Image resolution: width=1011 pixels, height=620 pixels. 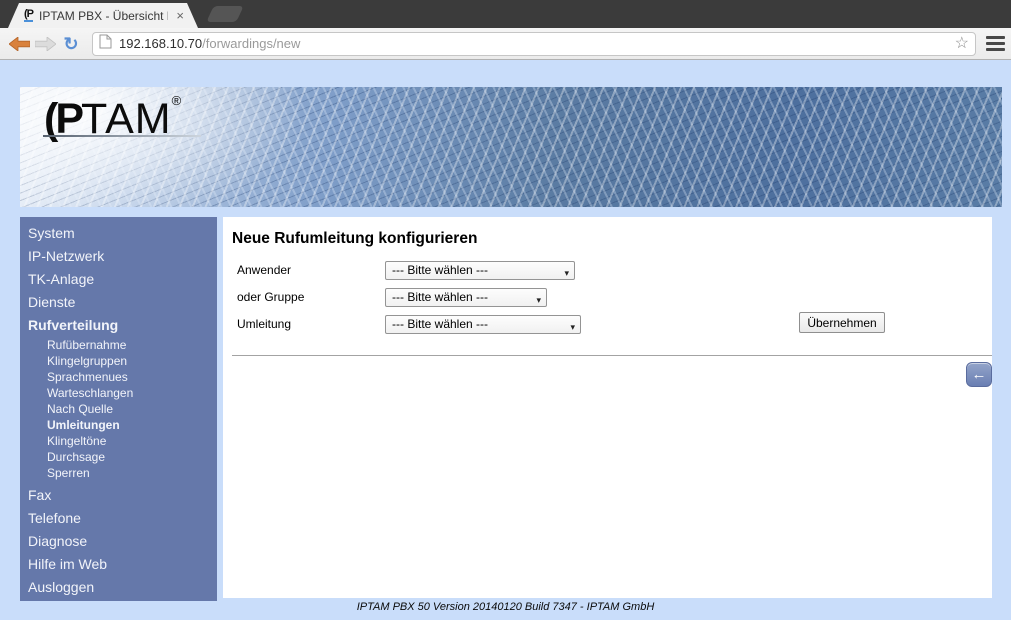 I want to click on sidebar-item-umleitungen-current: Umleitungen, so click(x=118, y=425).